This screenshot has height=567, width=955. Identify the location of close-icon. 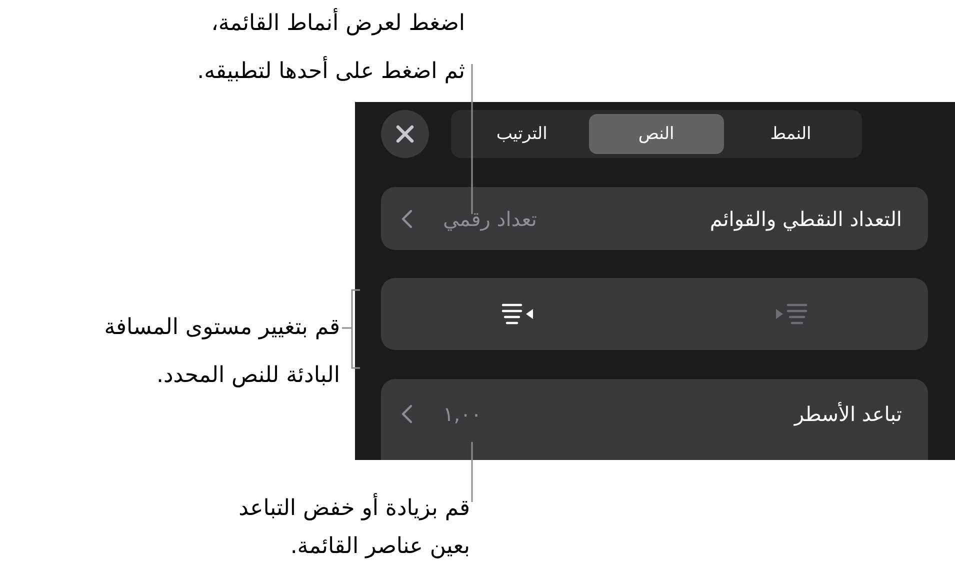
(404, 134).